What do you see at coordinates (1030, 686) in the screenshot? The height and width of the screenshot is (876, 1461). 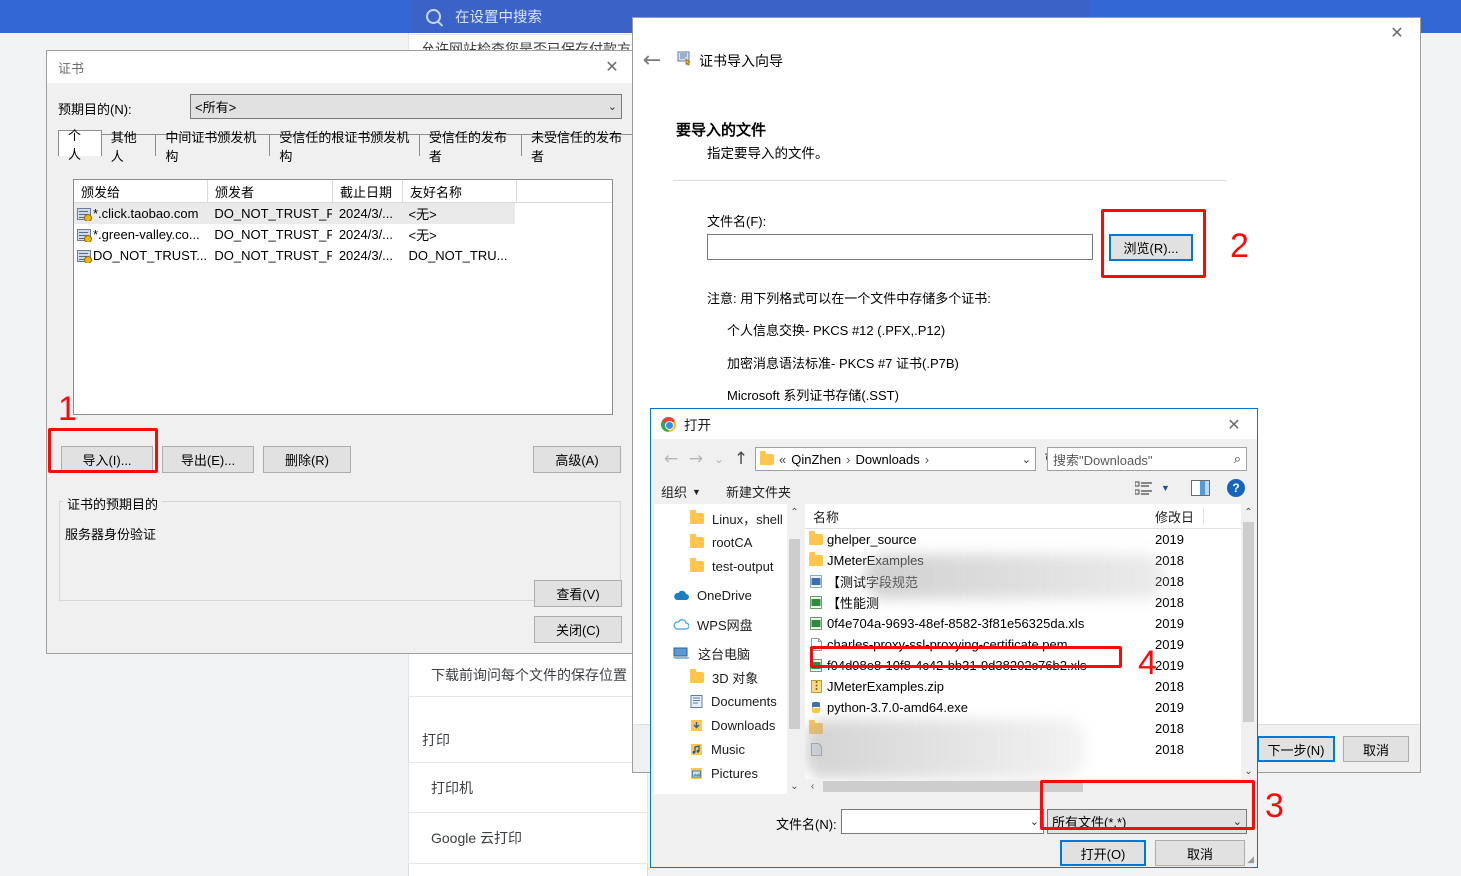 I see `list-item: JMeterExamples.zip 2018` at bounding box center [1030, 686].